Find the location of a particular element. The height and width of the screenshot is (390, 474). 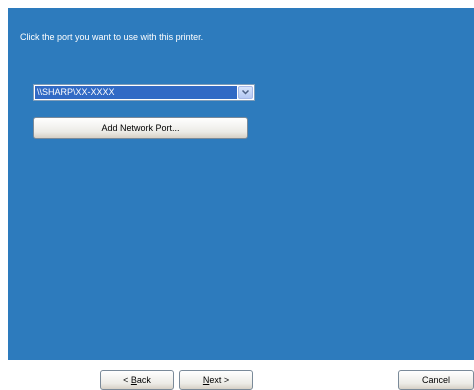

back-button: < Back is located at coordinates (137, 380).